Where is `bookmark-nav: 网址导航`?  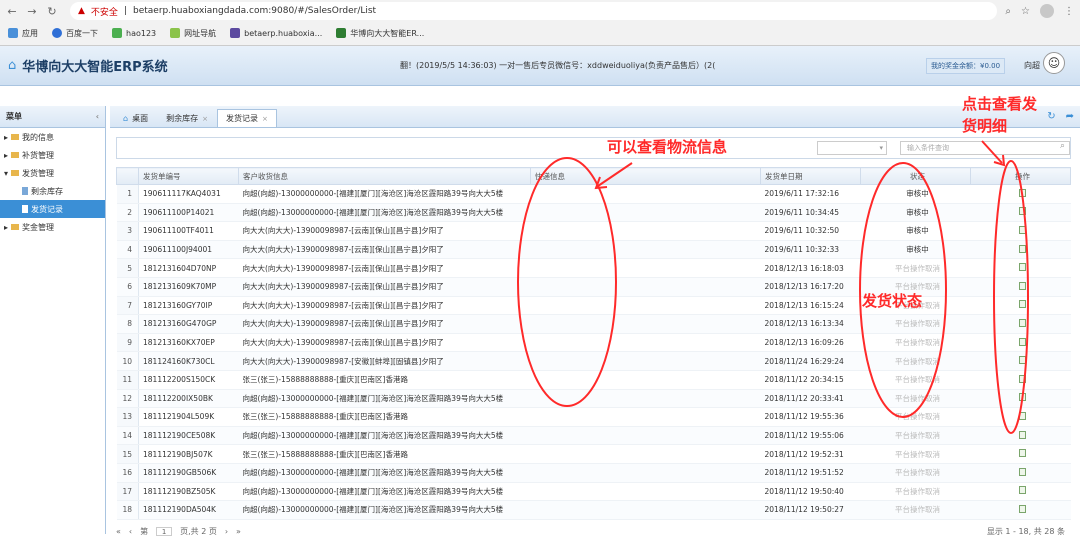 bookmark-nav: 网址导航 is located at coordinates (193, 33).